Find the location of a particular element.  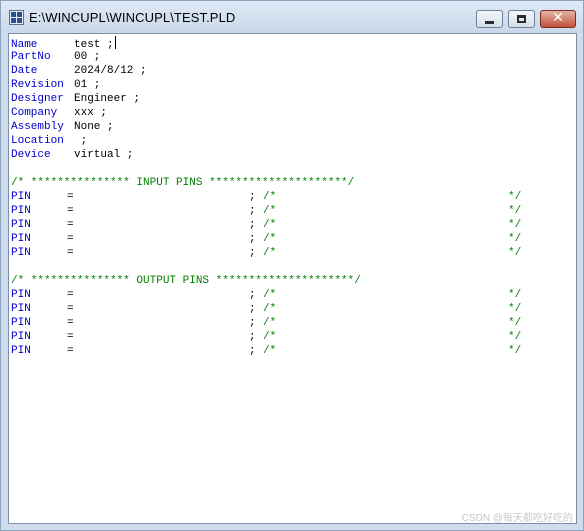

header-key: PartNo is located at coordinates (31, 57).